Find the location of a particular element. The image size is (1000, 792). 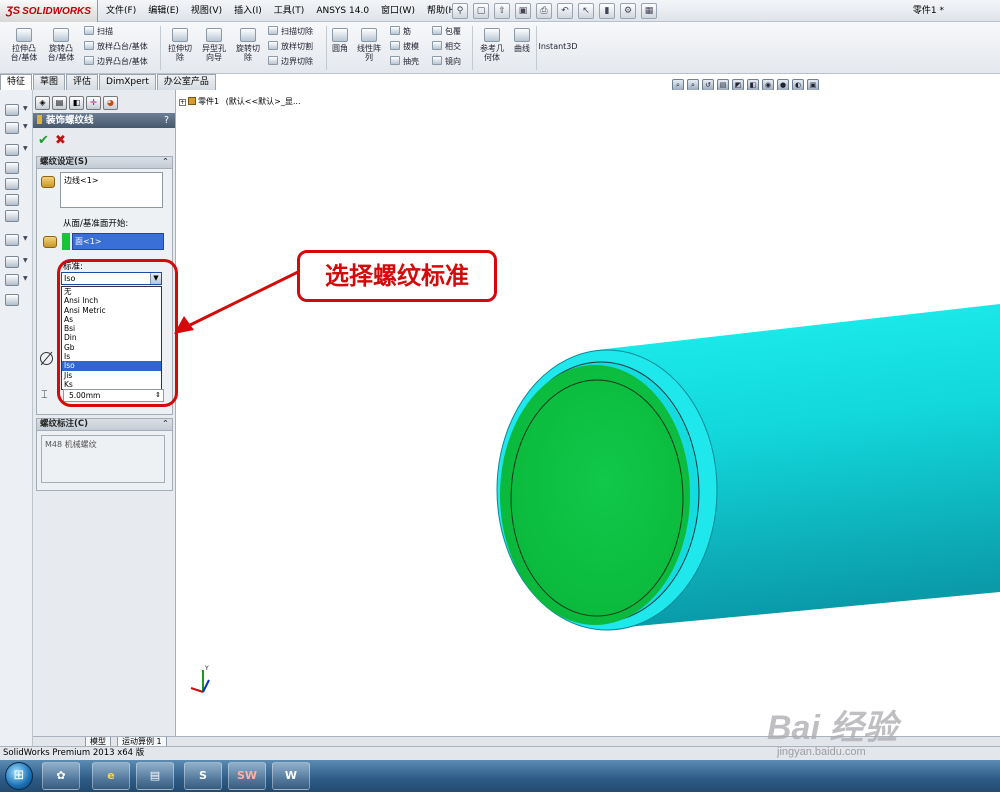

revolve-cut-button: 旋转切 除 is located at coordinates (248, 45).